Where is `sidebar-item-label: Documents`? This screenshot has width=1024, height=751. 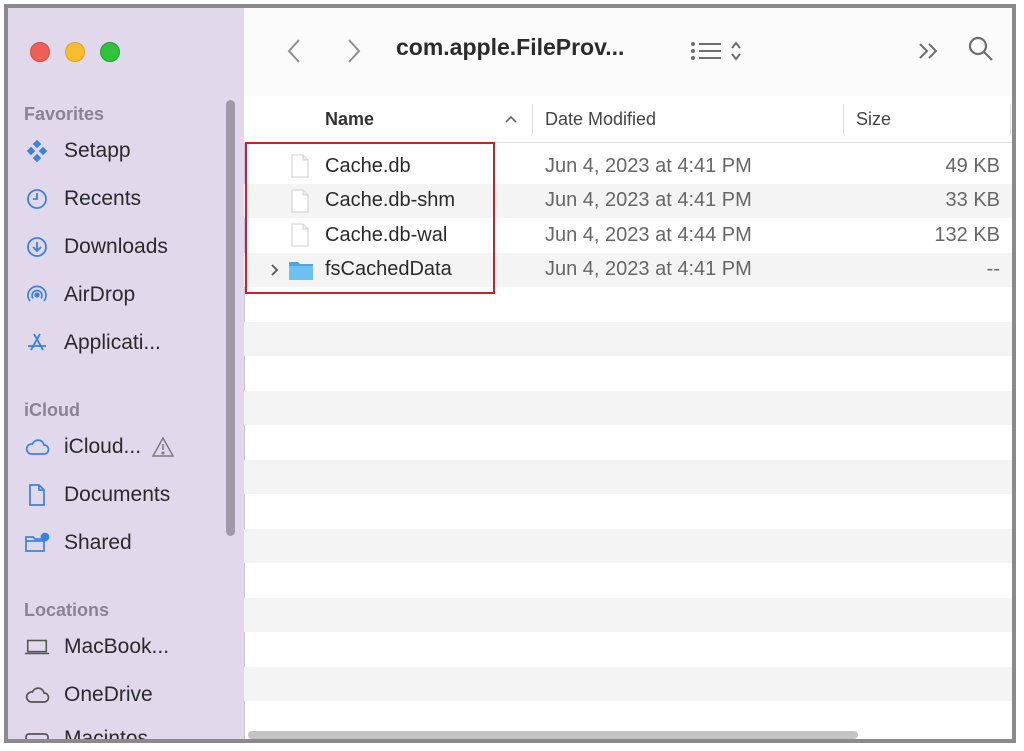
sidebar-item-label: Documents is located at coordinates (117, 494).